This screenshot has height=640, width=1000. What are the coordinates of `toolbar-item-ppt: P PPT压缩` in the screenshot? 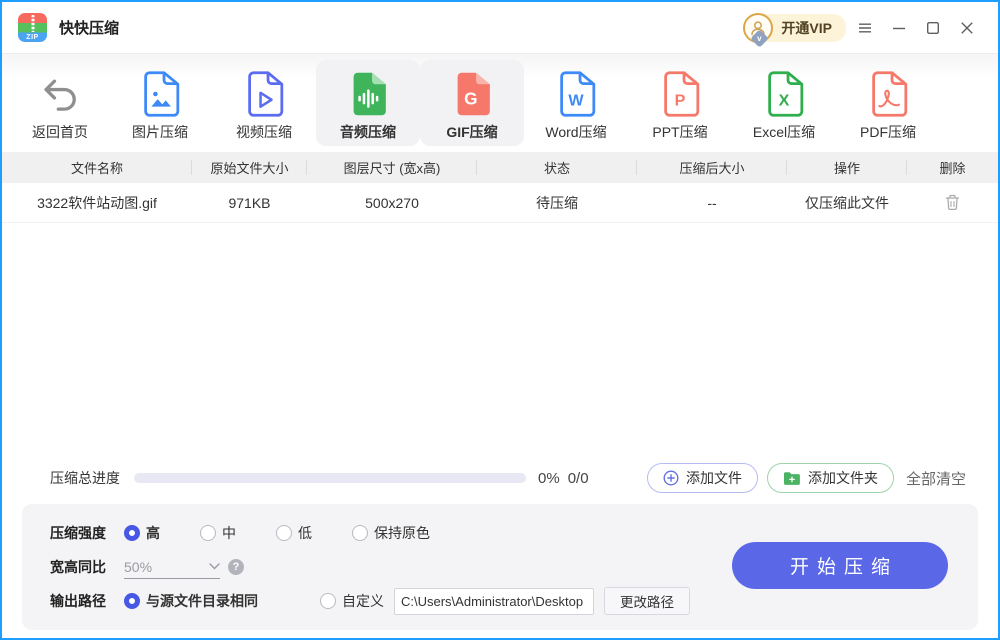 It's located at (680, 103).